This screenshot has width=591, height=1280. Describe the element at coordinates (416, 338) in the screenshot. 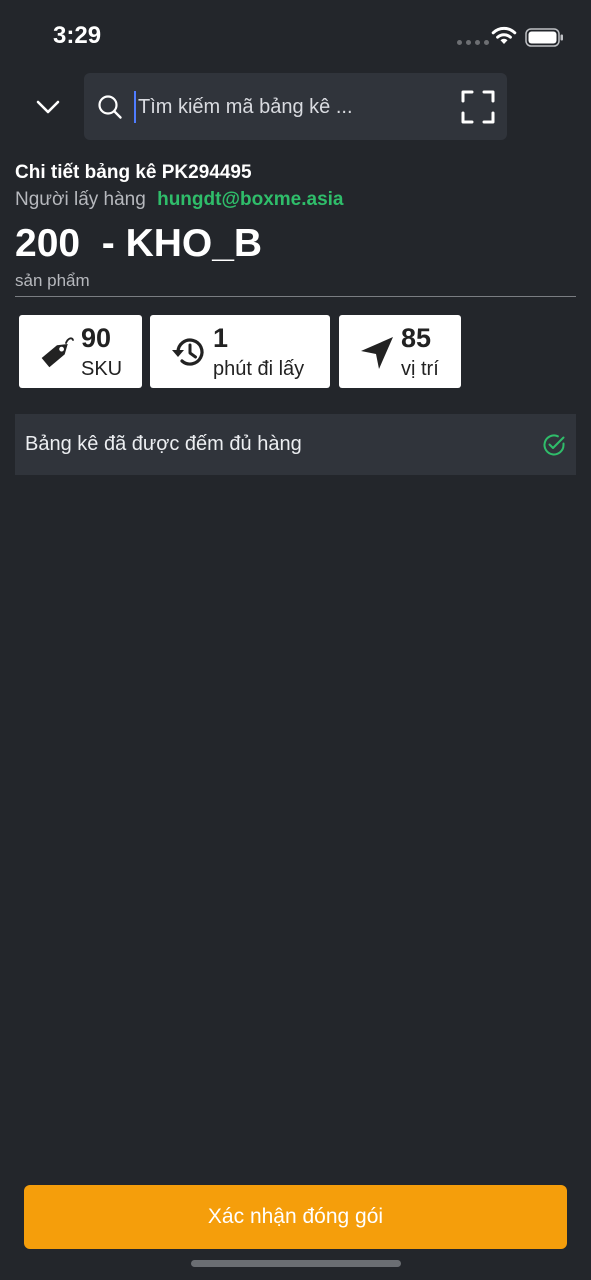

I see `stat-value: 85` at that location.